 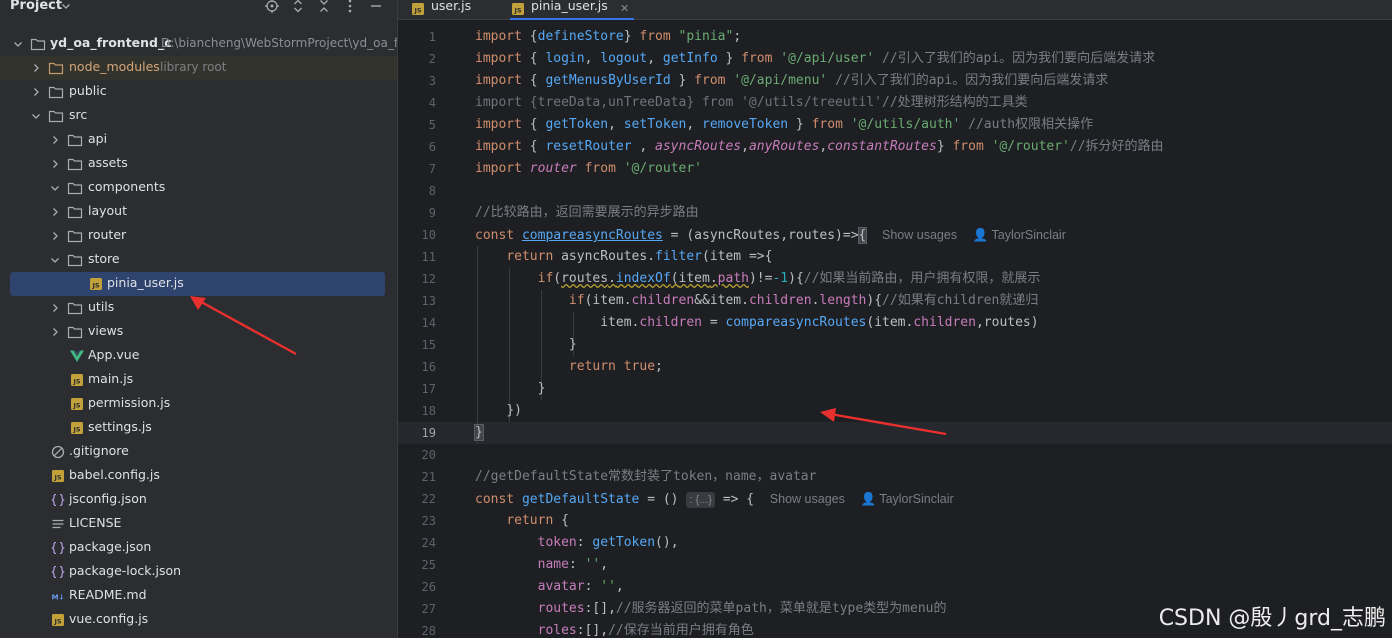 What do you see at coordinates (432, 59) in the screenshot?
I see `line-number: 2` at bounding box center [432, 59].